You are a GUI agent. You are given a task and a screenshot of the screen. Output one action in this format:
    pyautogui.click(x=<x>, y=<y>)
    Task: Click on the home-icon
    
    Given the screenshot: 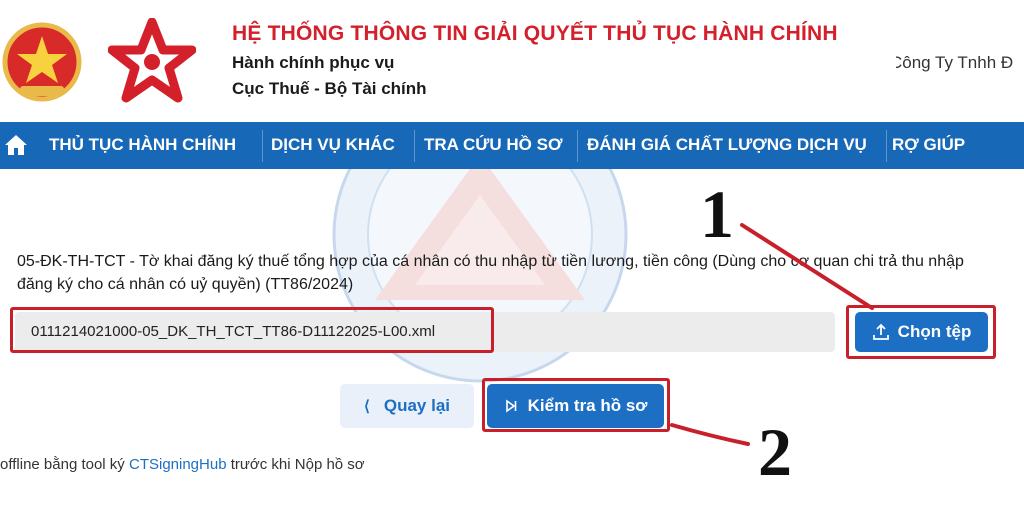 What is the action you would take?
    pyautogui.click(x=16, y=145)
    